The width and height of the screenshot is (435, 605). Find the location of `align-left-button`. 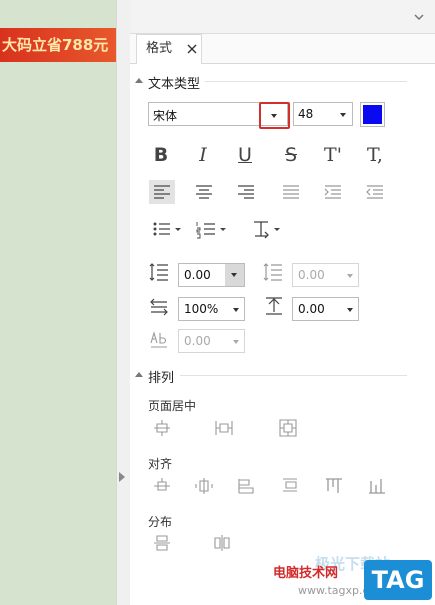

align-left-button is located at coordinates (162, 192).